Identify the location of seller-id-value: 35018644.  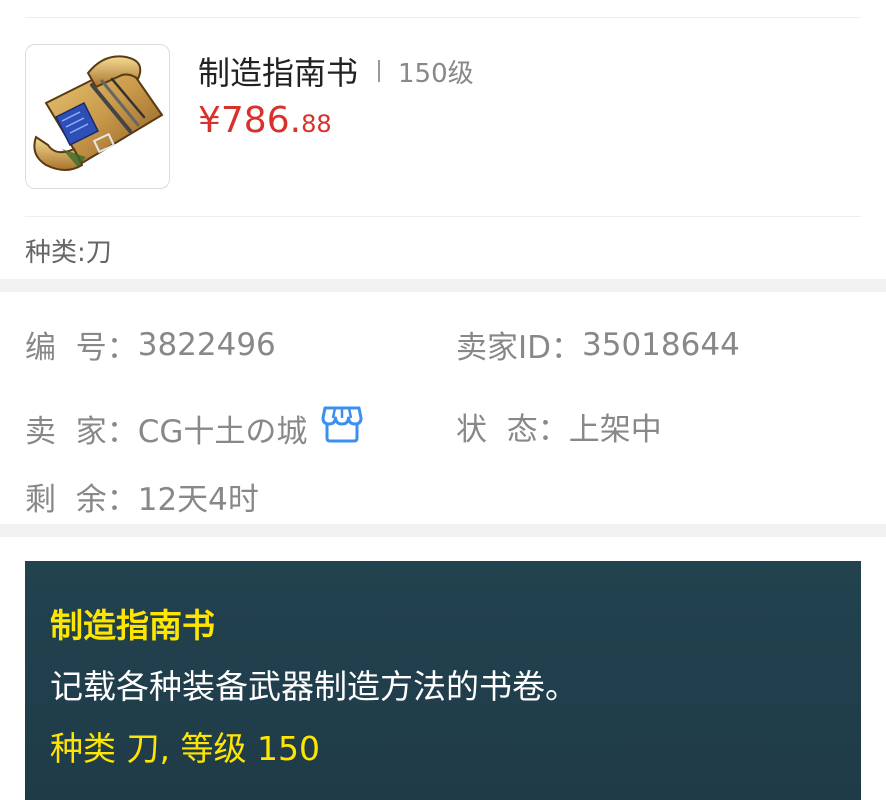
(661, 344).